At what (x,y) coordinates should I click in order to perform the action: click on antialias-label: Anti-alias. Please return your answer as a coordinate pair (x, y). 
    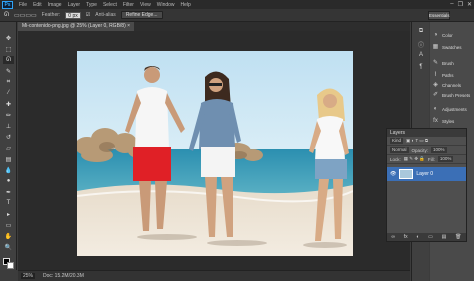
    Looking at the image, I should click on (105, 15).